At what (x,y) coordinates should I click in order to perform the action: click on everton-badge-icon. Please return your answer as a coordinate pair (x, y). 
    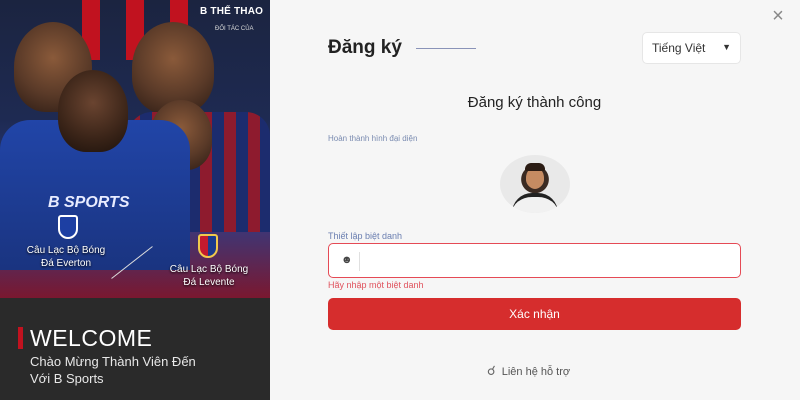
    Looking at the image, I should click on (68, 227).